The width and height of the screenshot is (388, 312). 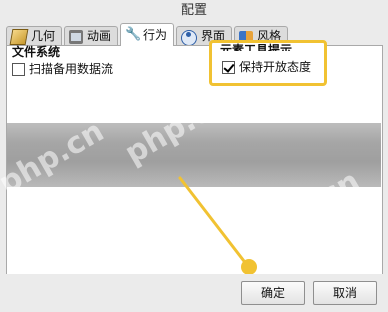 I want to click on tab-label: 动画, so click(x=99, y=36).